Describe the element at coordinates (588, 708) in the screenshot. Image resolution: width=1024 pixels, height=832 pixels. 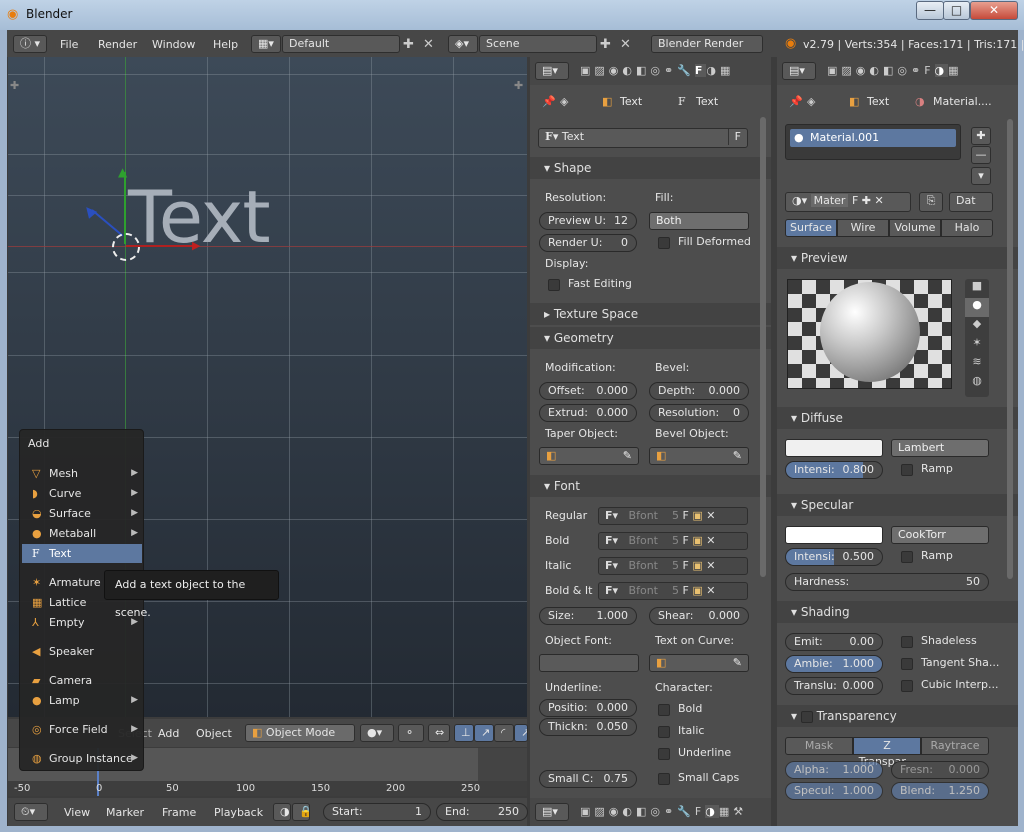
I see `underline-position-field: Positio: 0.000` at that location.